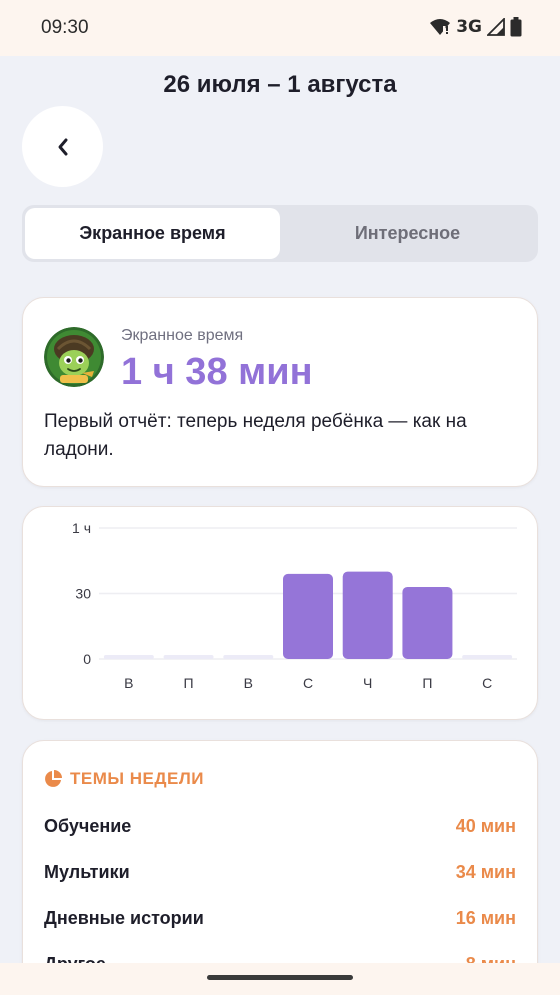 This screenshot has width=560, height=995. What do you see at coordinates (280, 28) in the screenshot?
I see `status-bar: 09:30 3G` at bounding box center [280, 28].